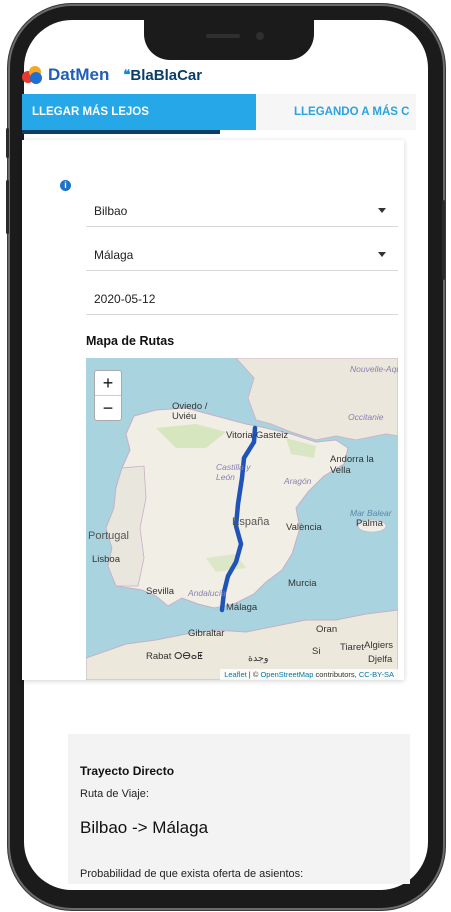 This screenshot has width=451, height=912. What do you see at coordinates (304, 527) in the screenshot?
I see `map-label-valencia: València` at bounding box center [304, 527].